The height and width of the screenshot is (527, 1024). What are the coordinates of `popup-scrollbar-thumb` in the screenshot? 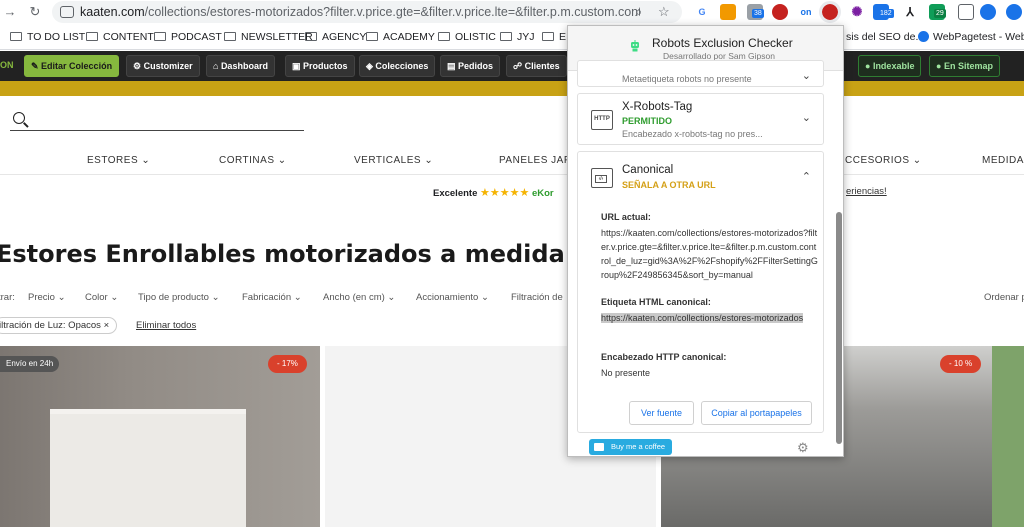 It's located at (839, 328).